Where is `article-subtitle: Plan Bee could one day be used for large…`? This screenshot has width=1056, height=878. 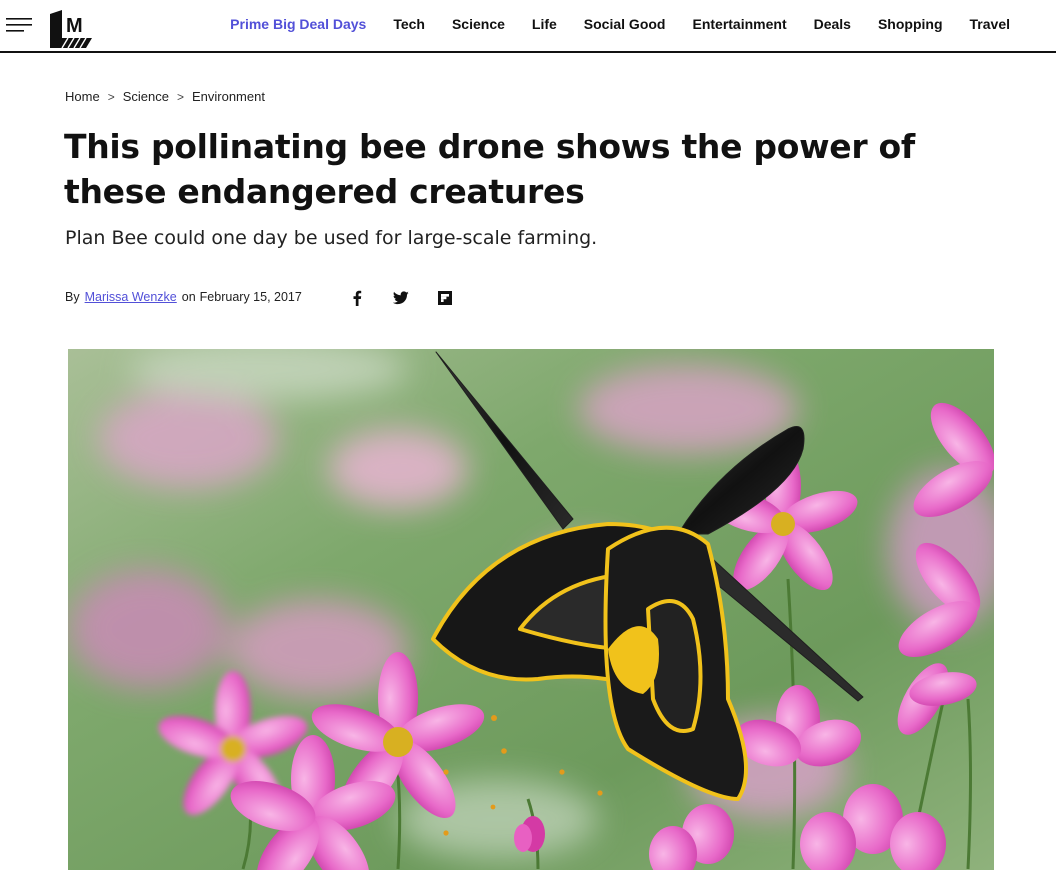
article-subtitle: Plan Bee could one day be used for large… is located at coordinates (331, 238).